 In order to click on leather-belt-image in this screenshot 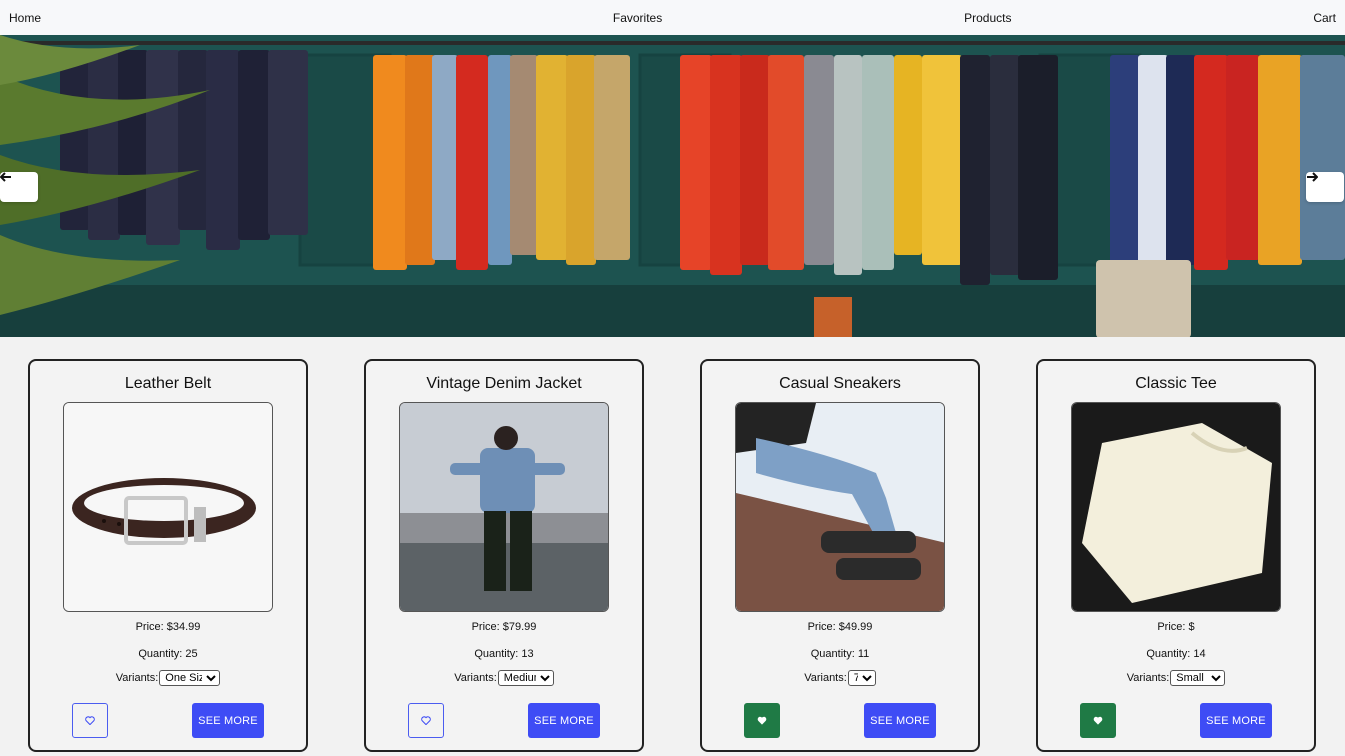, I will do `click(168, 507)`.